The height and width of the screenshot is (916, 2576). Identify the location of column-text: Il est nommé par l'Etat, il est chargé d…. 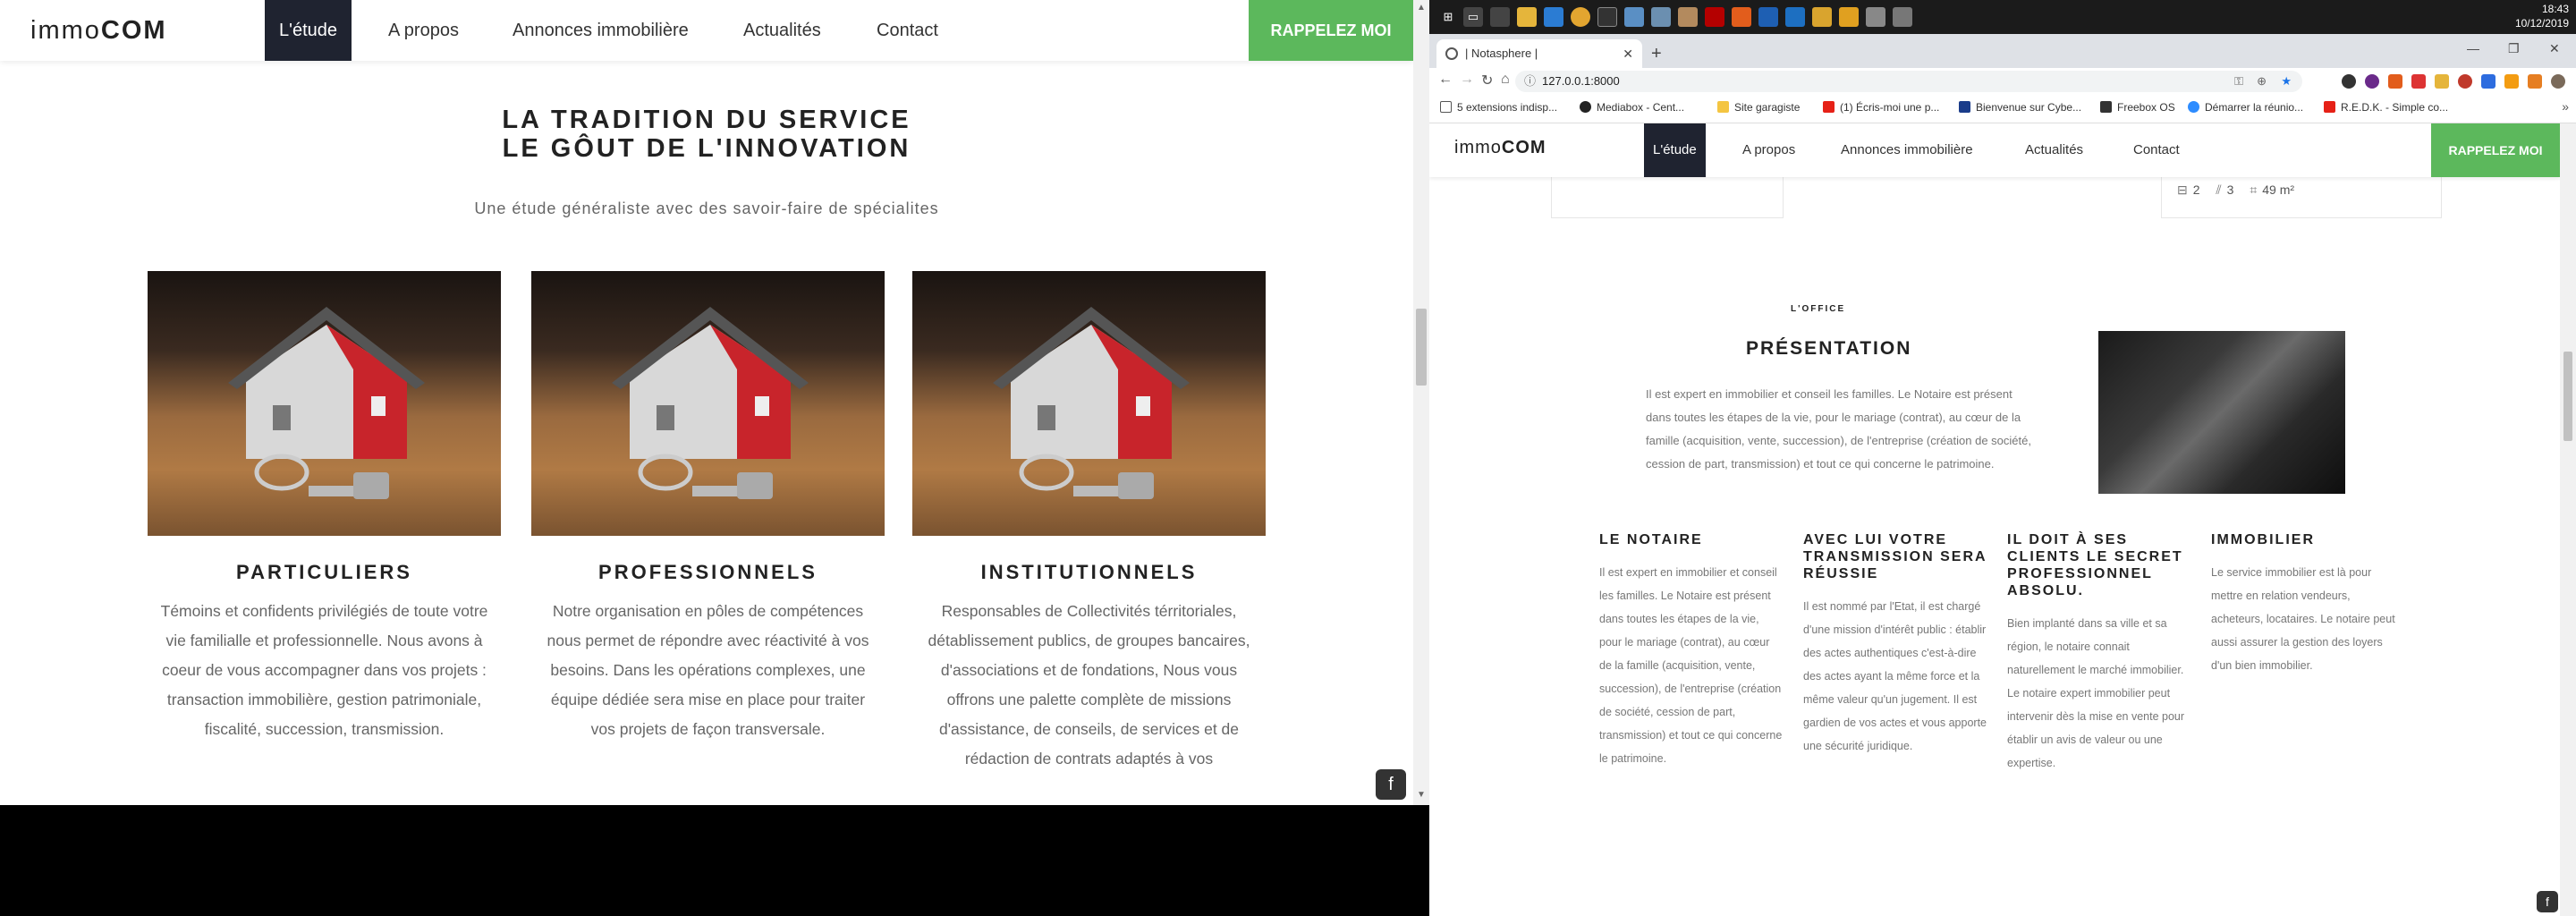
(1895, 676).